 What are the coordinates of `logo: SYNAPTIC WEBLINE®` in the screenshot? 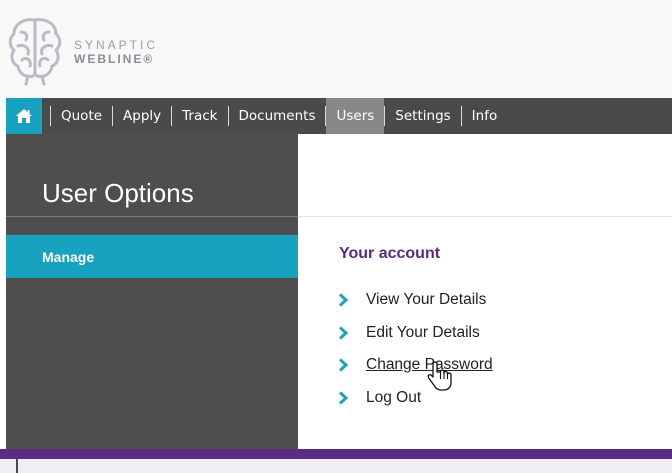 It's located at (82, 50).